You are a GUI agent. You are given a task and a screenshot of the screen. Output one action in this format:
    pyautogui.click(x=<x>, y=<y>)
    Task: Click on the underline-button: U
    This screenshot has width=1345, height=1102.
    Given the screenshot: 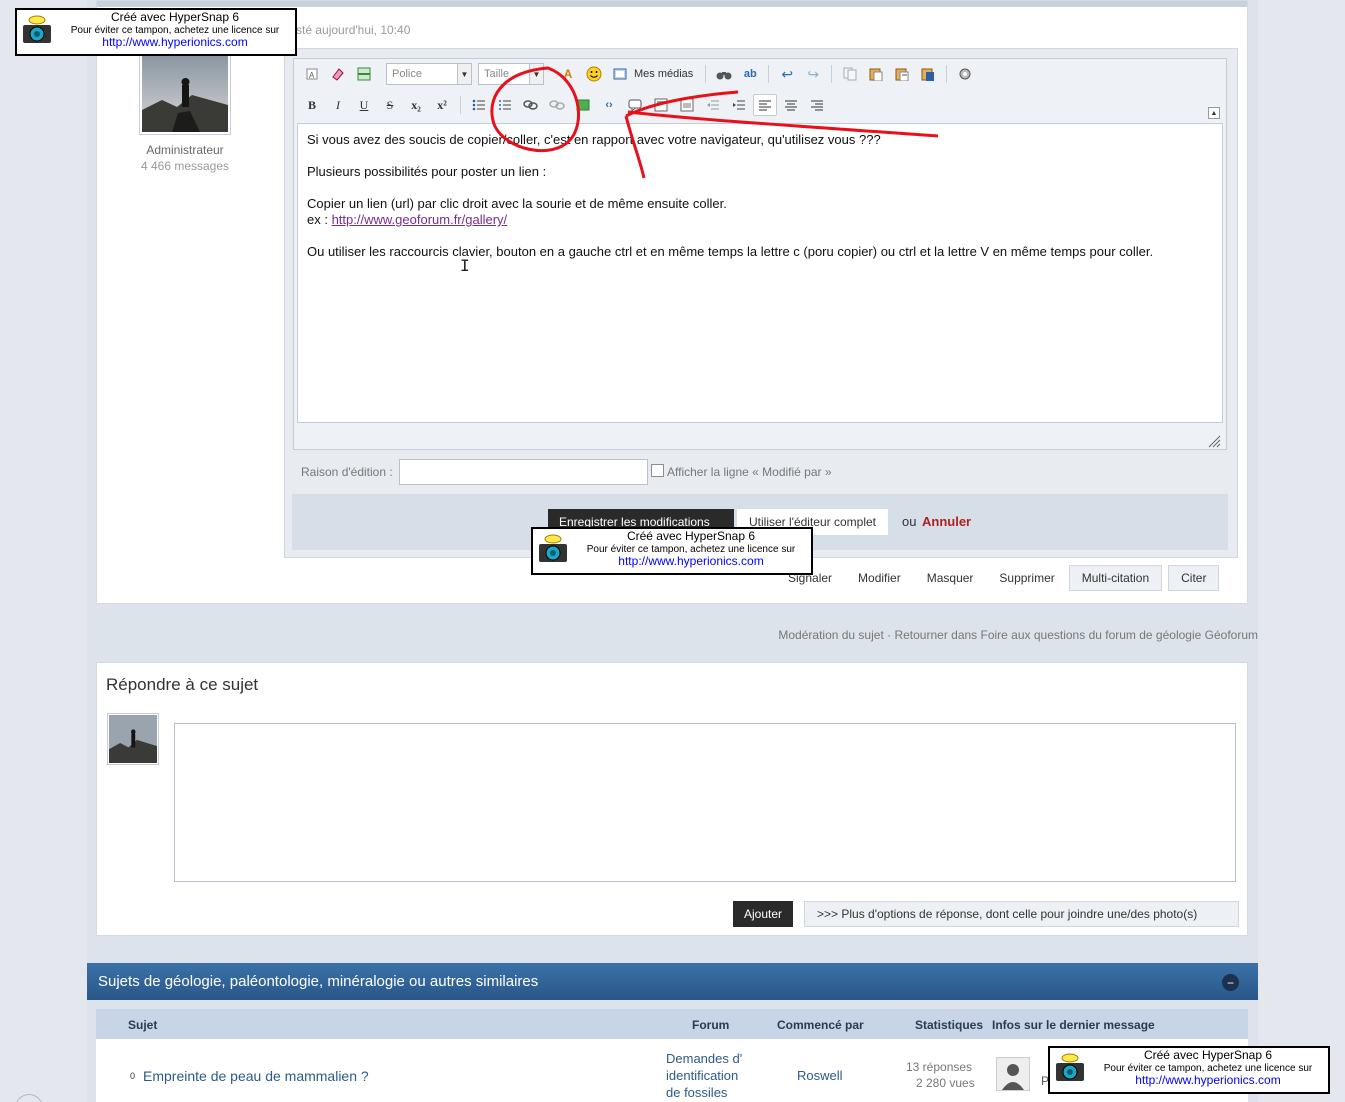 What is the action you would take?
    pyautogui.click(x=364, y=105)
    